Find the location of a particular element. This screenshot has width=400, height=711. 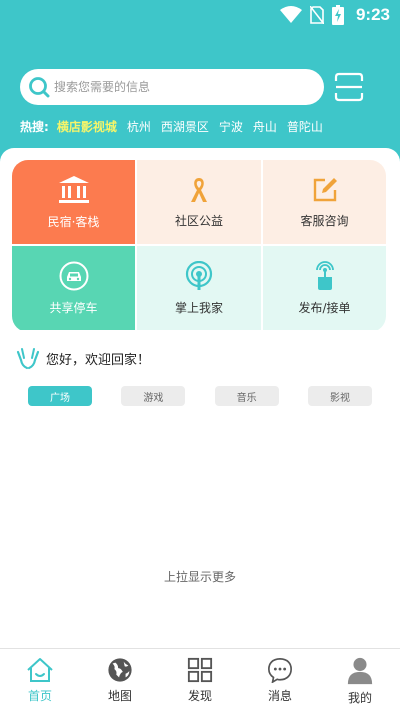

edit-icon is located at coordinates (325, 189).